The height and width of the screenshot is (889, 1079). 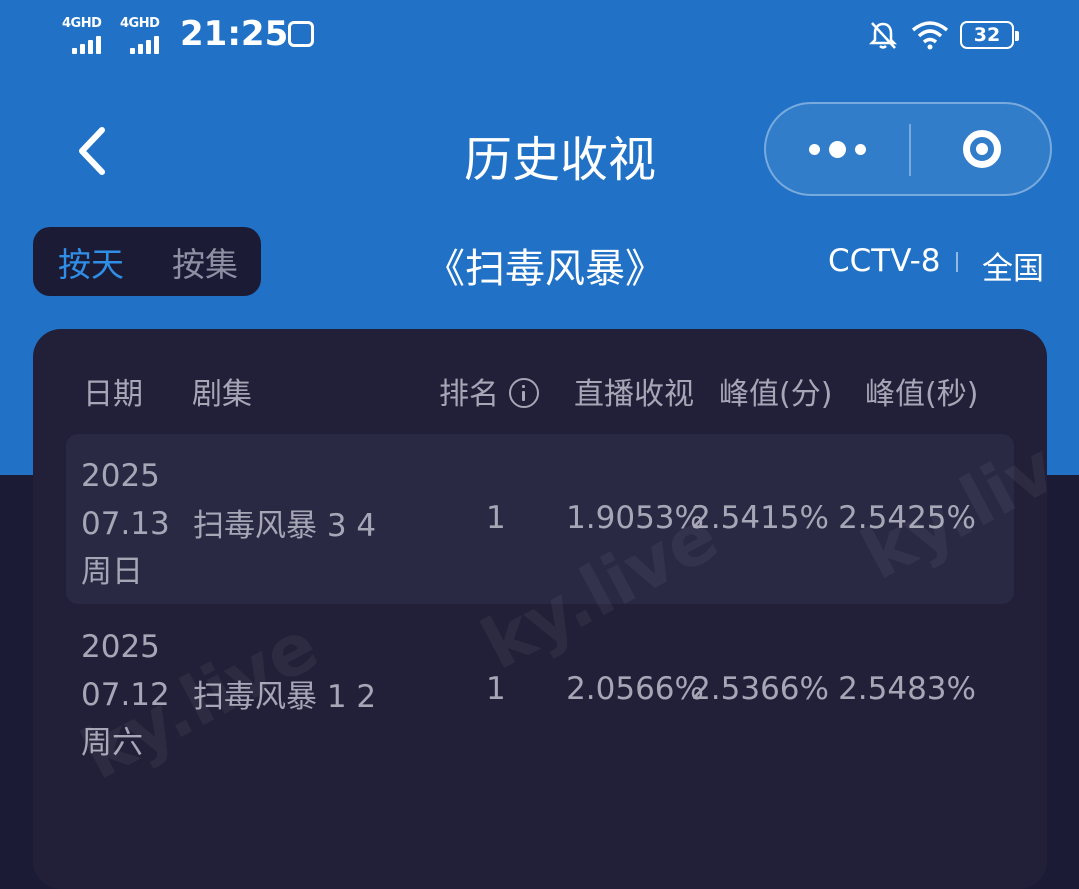 I want to click on by-day-tab: 按天, so click(x=91, y=262).